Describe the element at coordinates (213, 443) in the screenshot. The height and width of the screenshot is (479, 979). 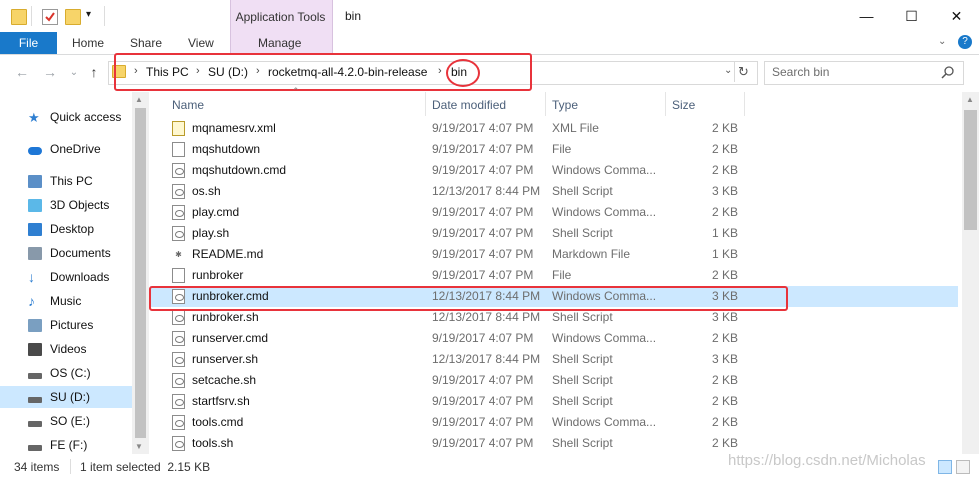
I see `file-name: tools.sh` at that location.